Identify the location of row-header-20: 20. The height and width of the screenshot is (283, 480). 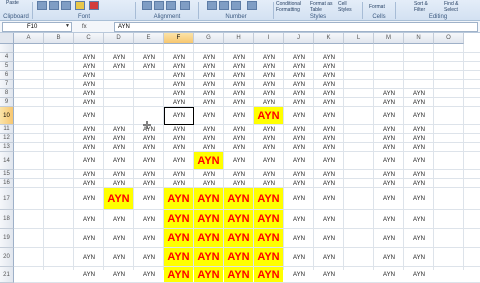
(7, 257).